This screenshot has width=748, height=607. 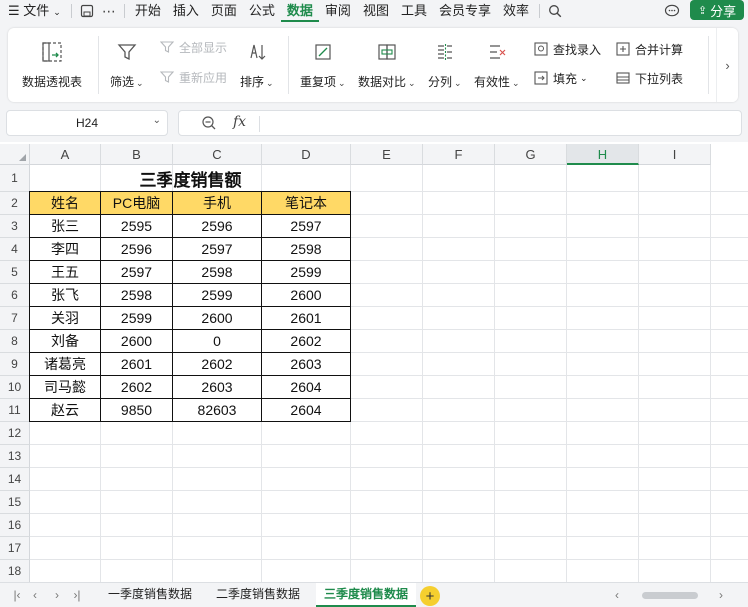 I want to click on chat-icon, so click(x=672, y=11).